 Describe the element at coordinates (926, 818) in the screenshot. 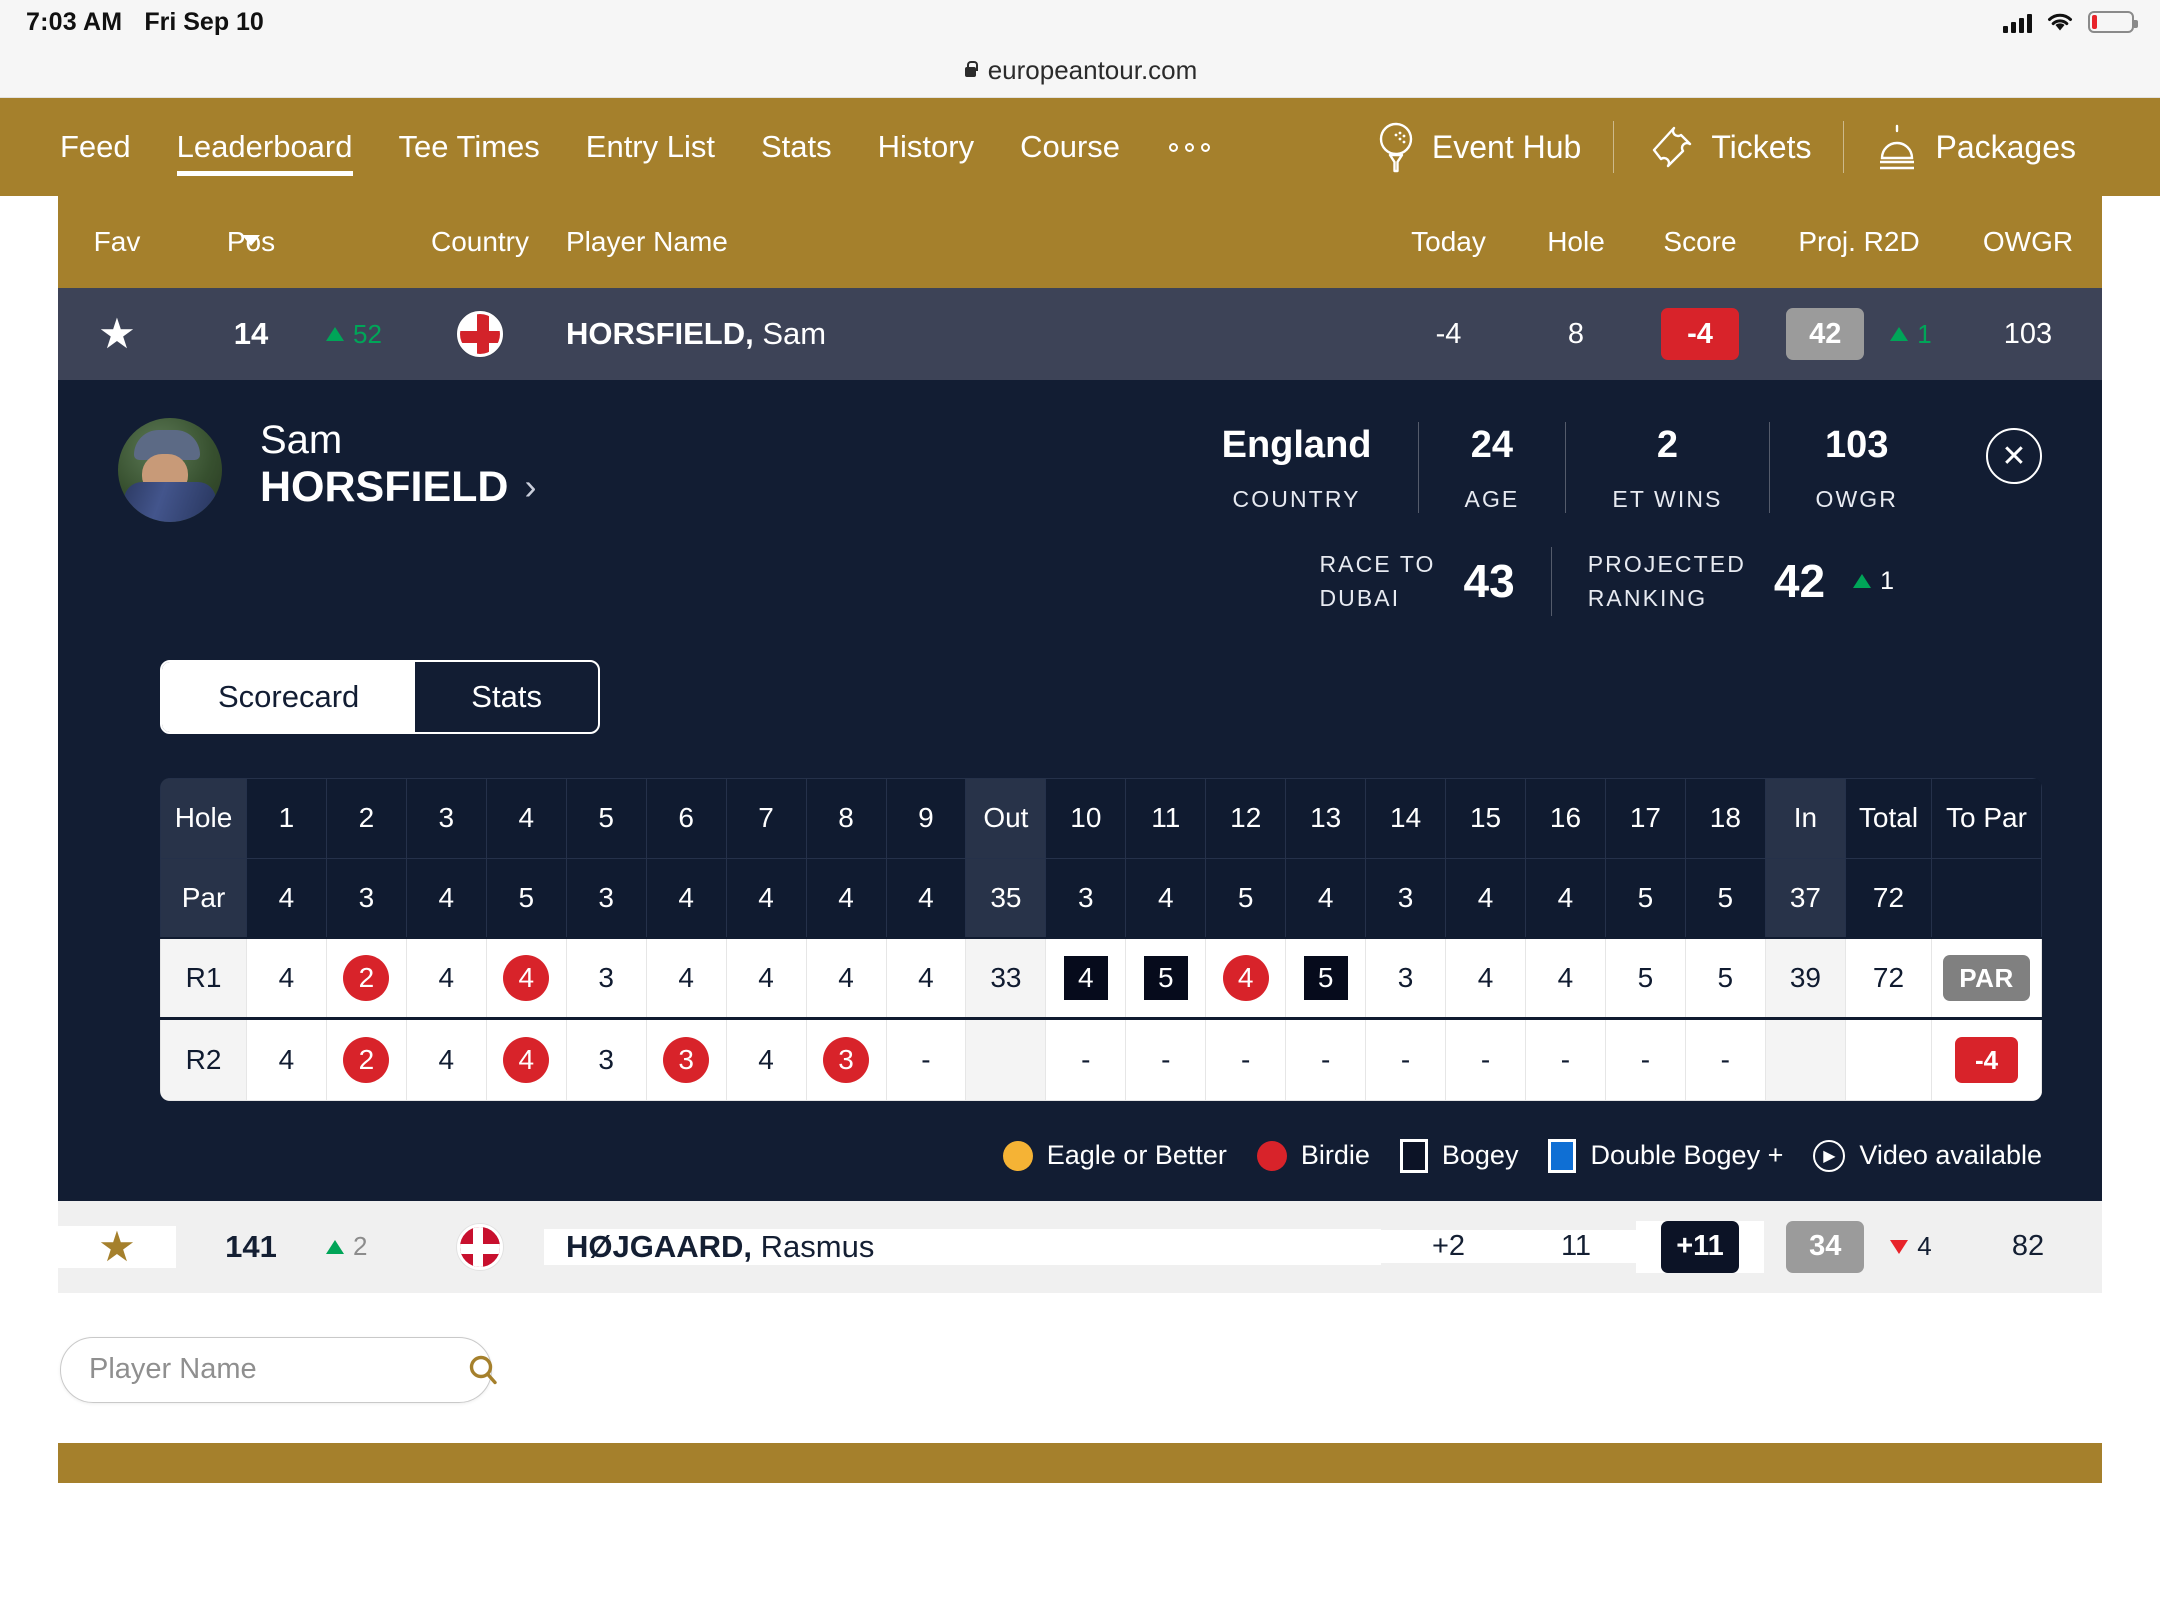

I see `scorecard-hole-header: 9` at that location.